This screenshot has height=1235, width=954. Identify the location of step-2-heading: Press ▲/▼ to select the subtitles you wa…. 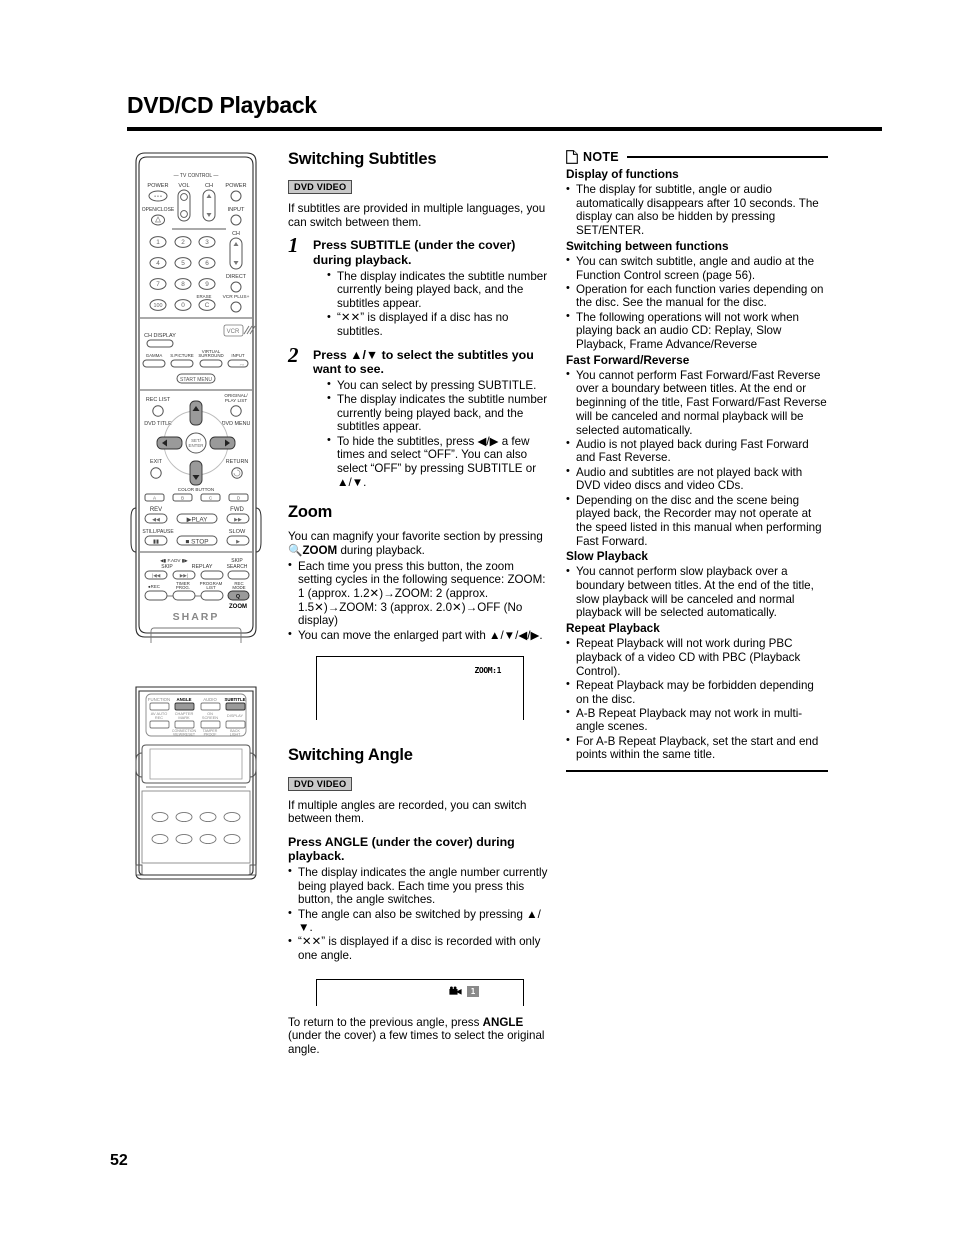
(423, 362).